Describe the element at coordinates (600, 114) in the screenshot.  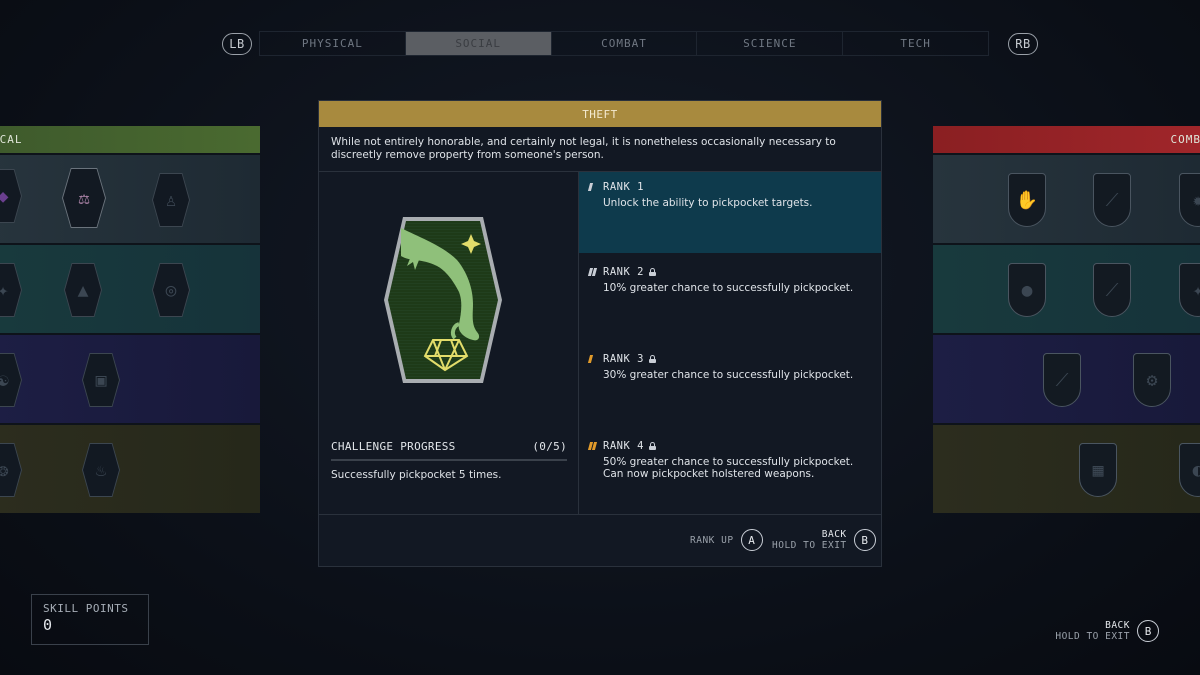
I see `skill-title: THEFT` at that location.